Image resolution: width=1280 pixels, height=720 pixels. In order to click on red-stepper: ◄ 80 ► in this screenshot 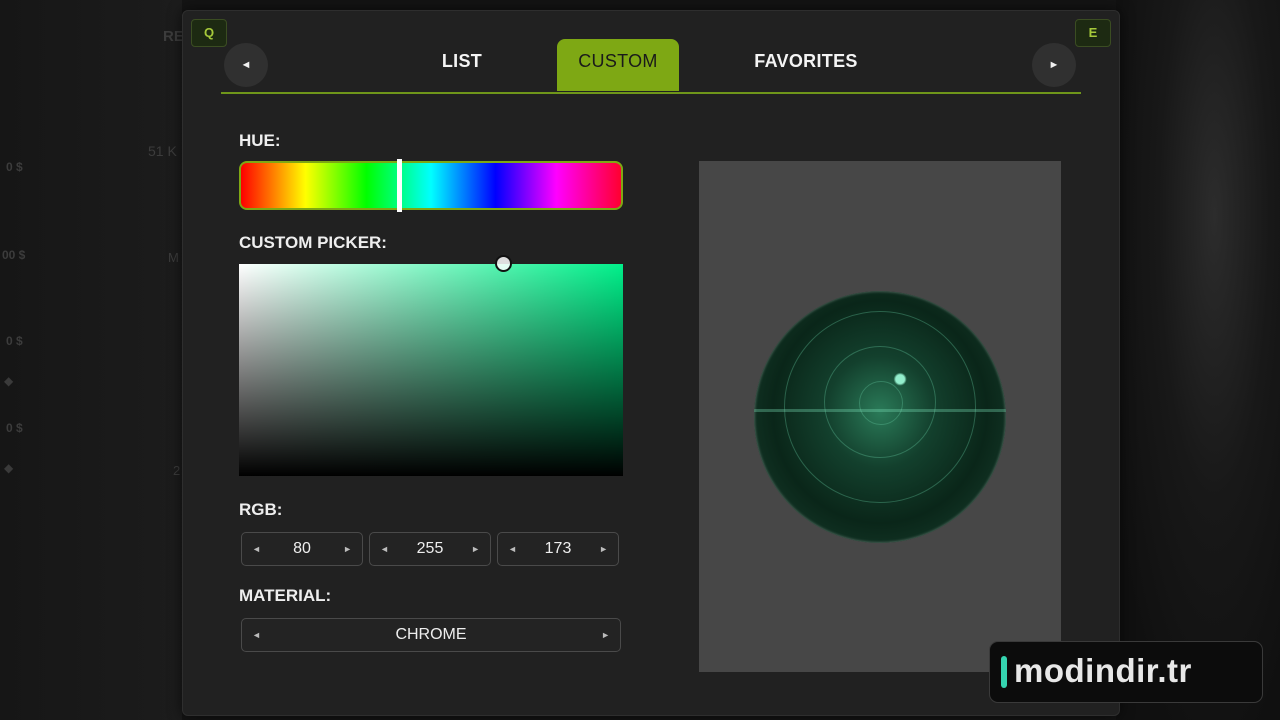, I will do `click(302, 549)`.